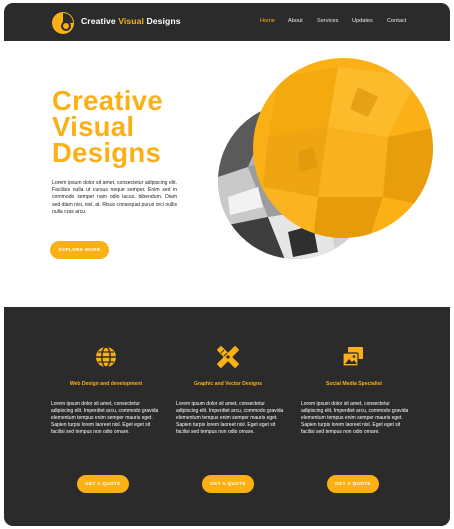 The height and width of the screenshot is (529, 454). What do you see at coordinates (295, 21) in the screenshot?
I see `nav-about: About` at bounding box center [295, 21].